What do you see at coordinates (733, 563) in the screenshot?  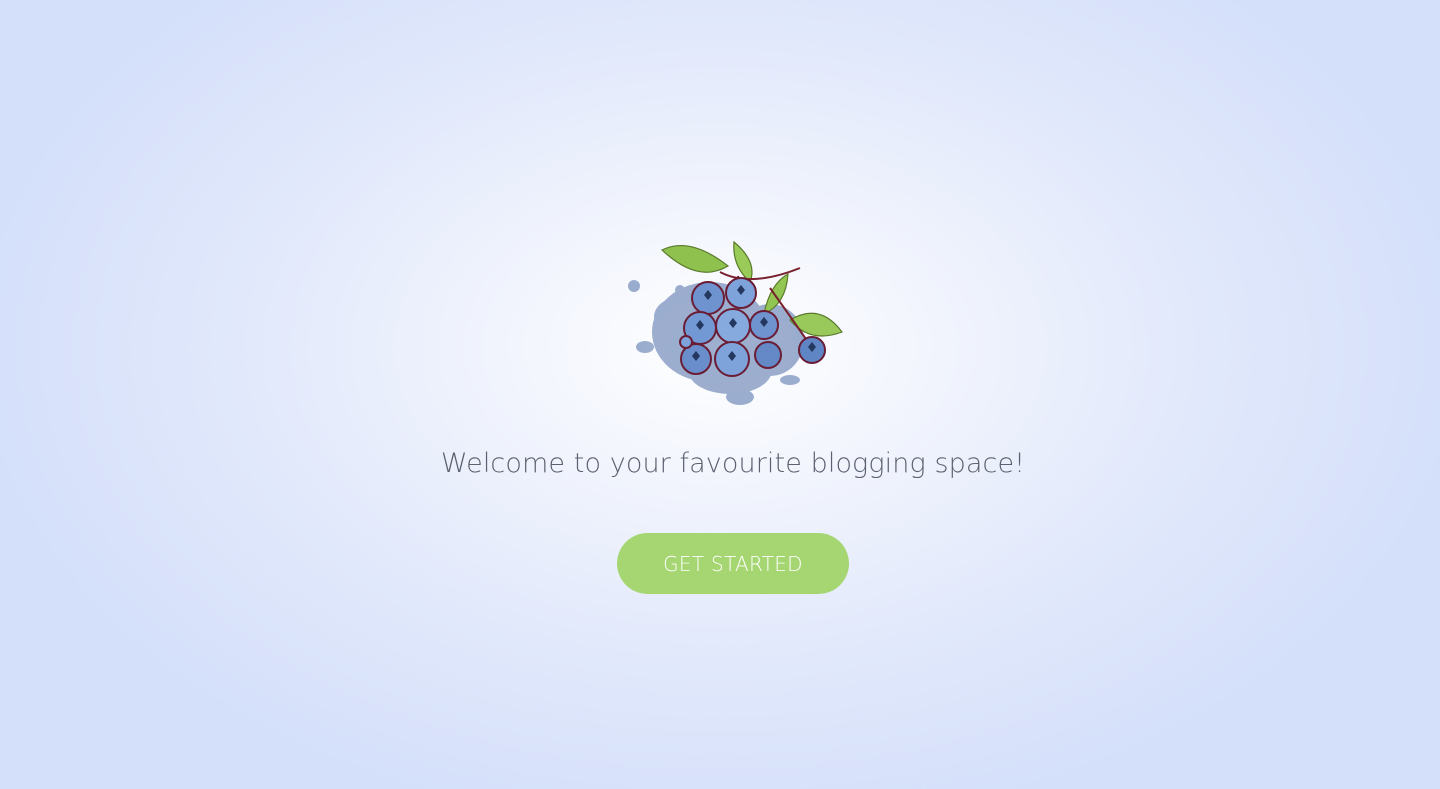 I see `get-started-button: GET STARTED` at bounding box center [733, 563].